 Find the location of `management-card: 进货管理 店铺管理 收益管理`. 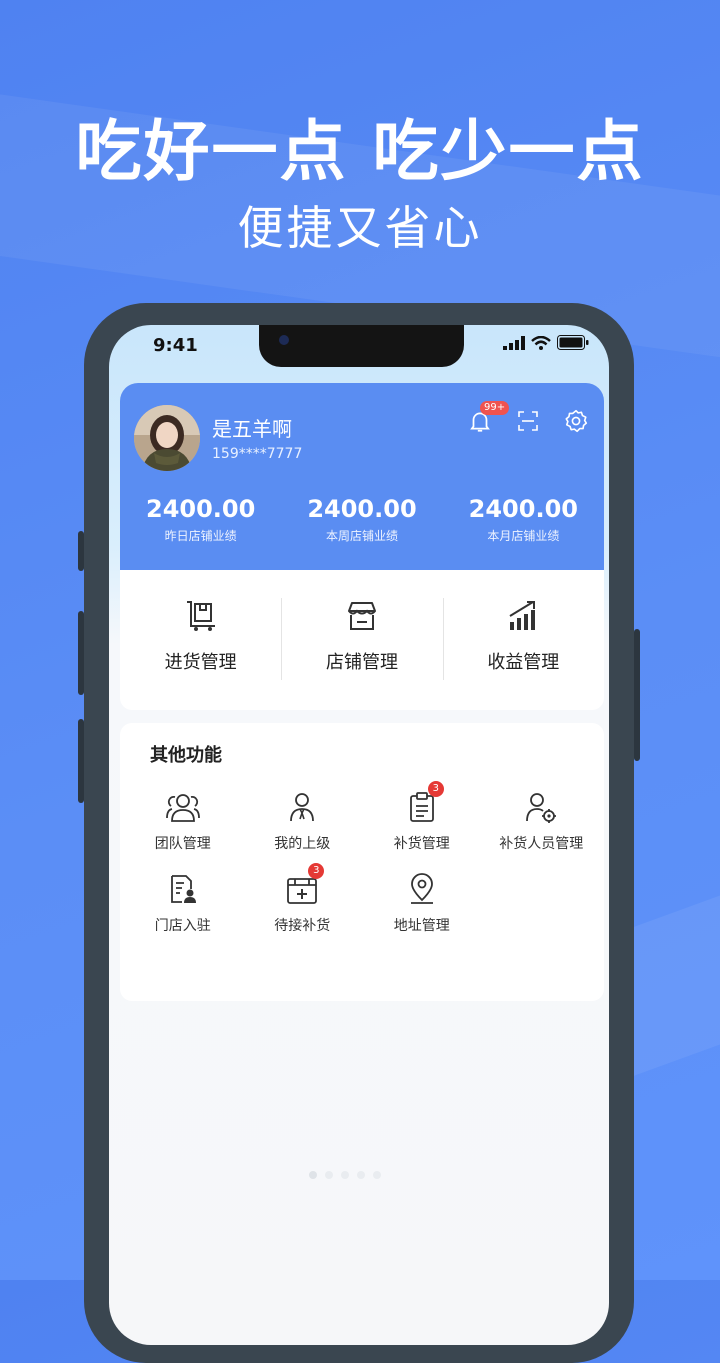

management-card: 进货管理 店铺管理 收益管理 is located at coordinates (362, 640).